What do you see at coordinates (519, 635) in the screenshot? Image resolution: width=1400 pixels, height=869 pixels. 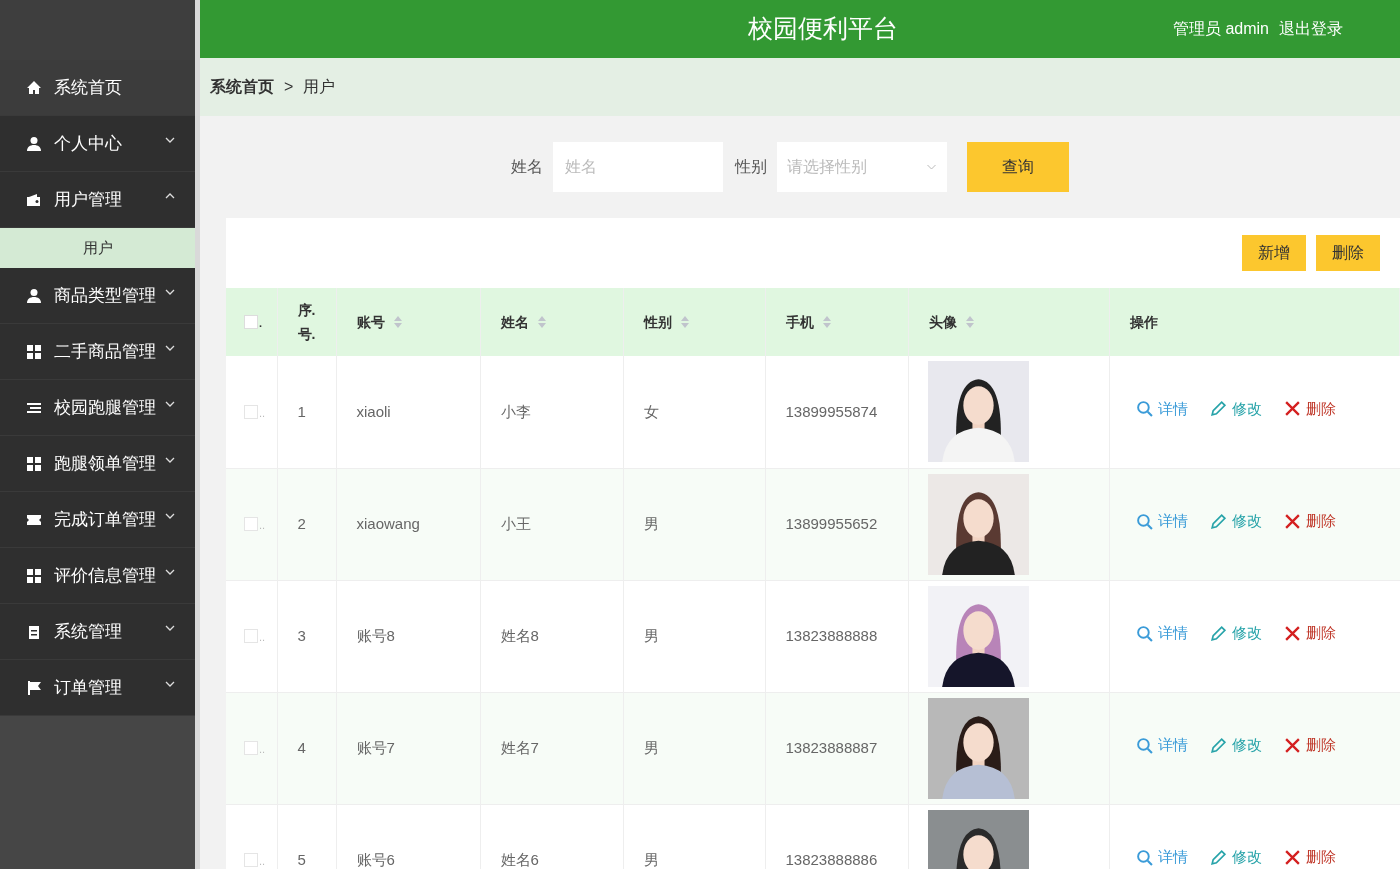 I see `table-cell: 姓名8` at bounding box center [519, 635].